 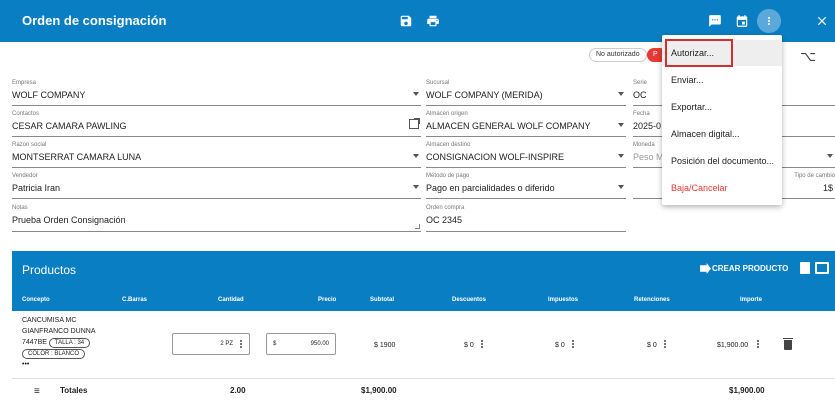 What do you see at coordinates (808, 56) in the screenshot?
I see `collapse-icon: ⌥` at bounding box center [808, 56].